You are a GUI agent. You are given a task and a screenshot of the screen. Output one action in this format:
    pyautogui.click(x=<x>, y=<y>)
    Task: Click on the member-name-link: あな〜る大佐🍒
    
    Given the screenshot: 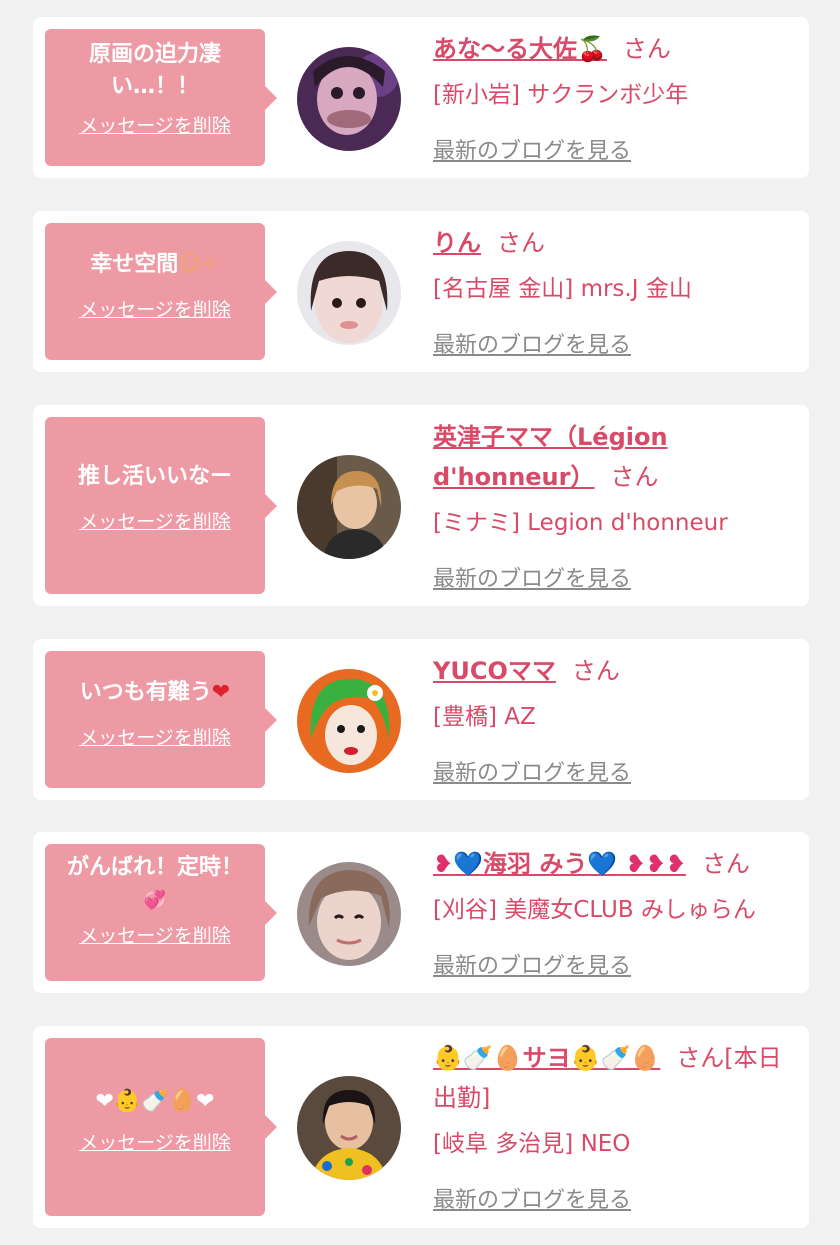 What is the action you would take?
    pyautogui.click(x=520, y=49)
    